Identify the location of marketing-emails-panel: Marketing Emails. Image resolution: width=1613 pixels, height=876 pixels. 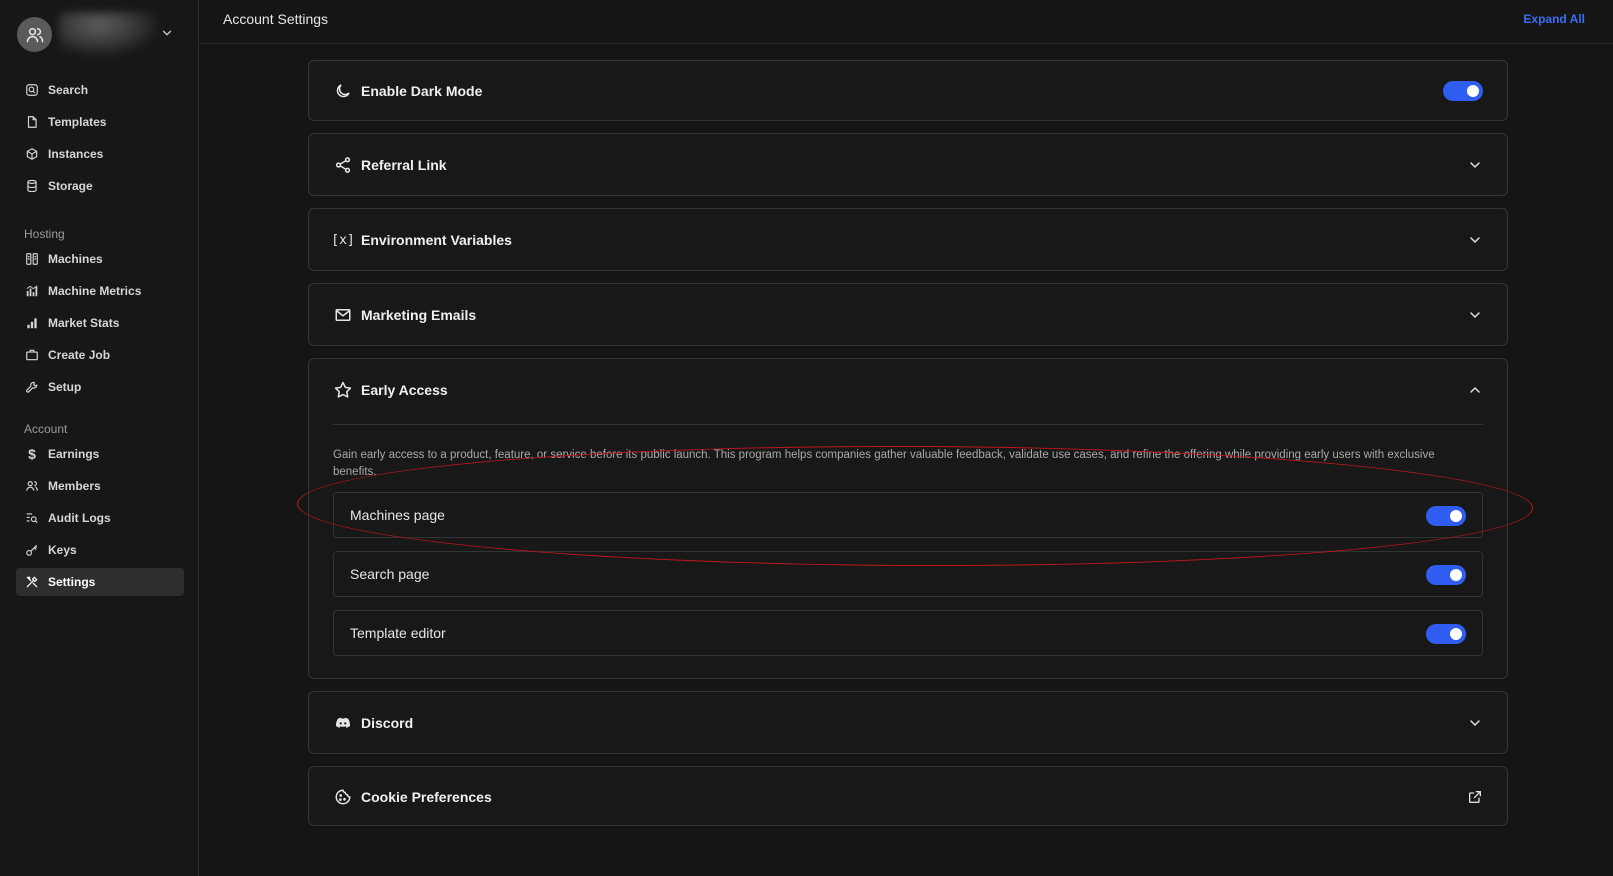
(908, 314).